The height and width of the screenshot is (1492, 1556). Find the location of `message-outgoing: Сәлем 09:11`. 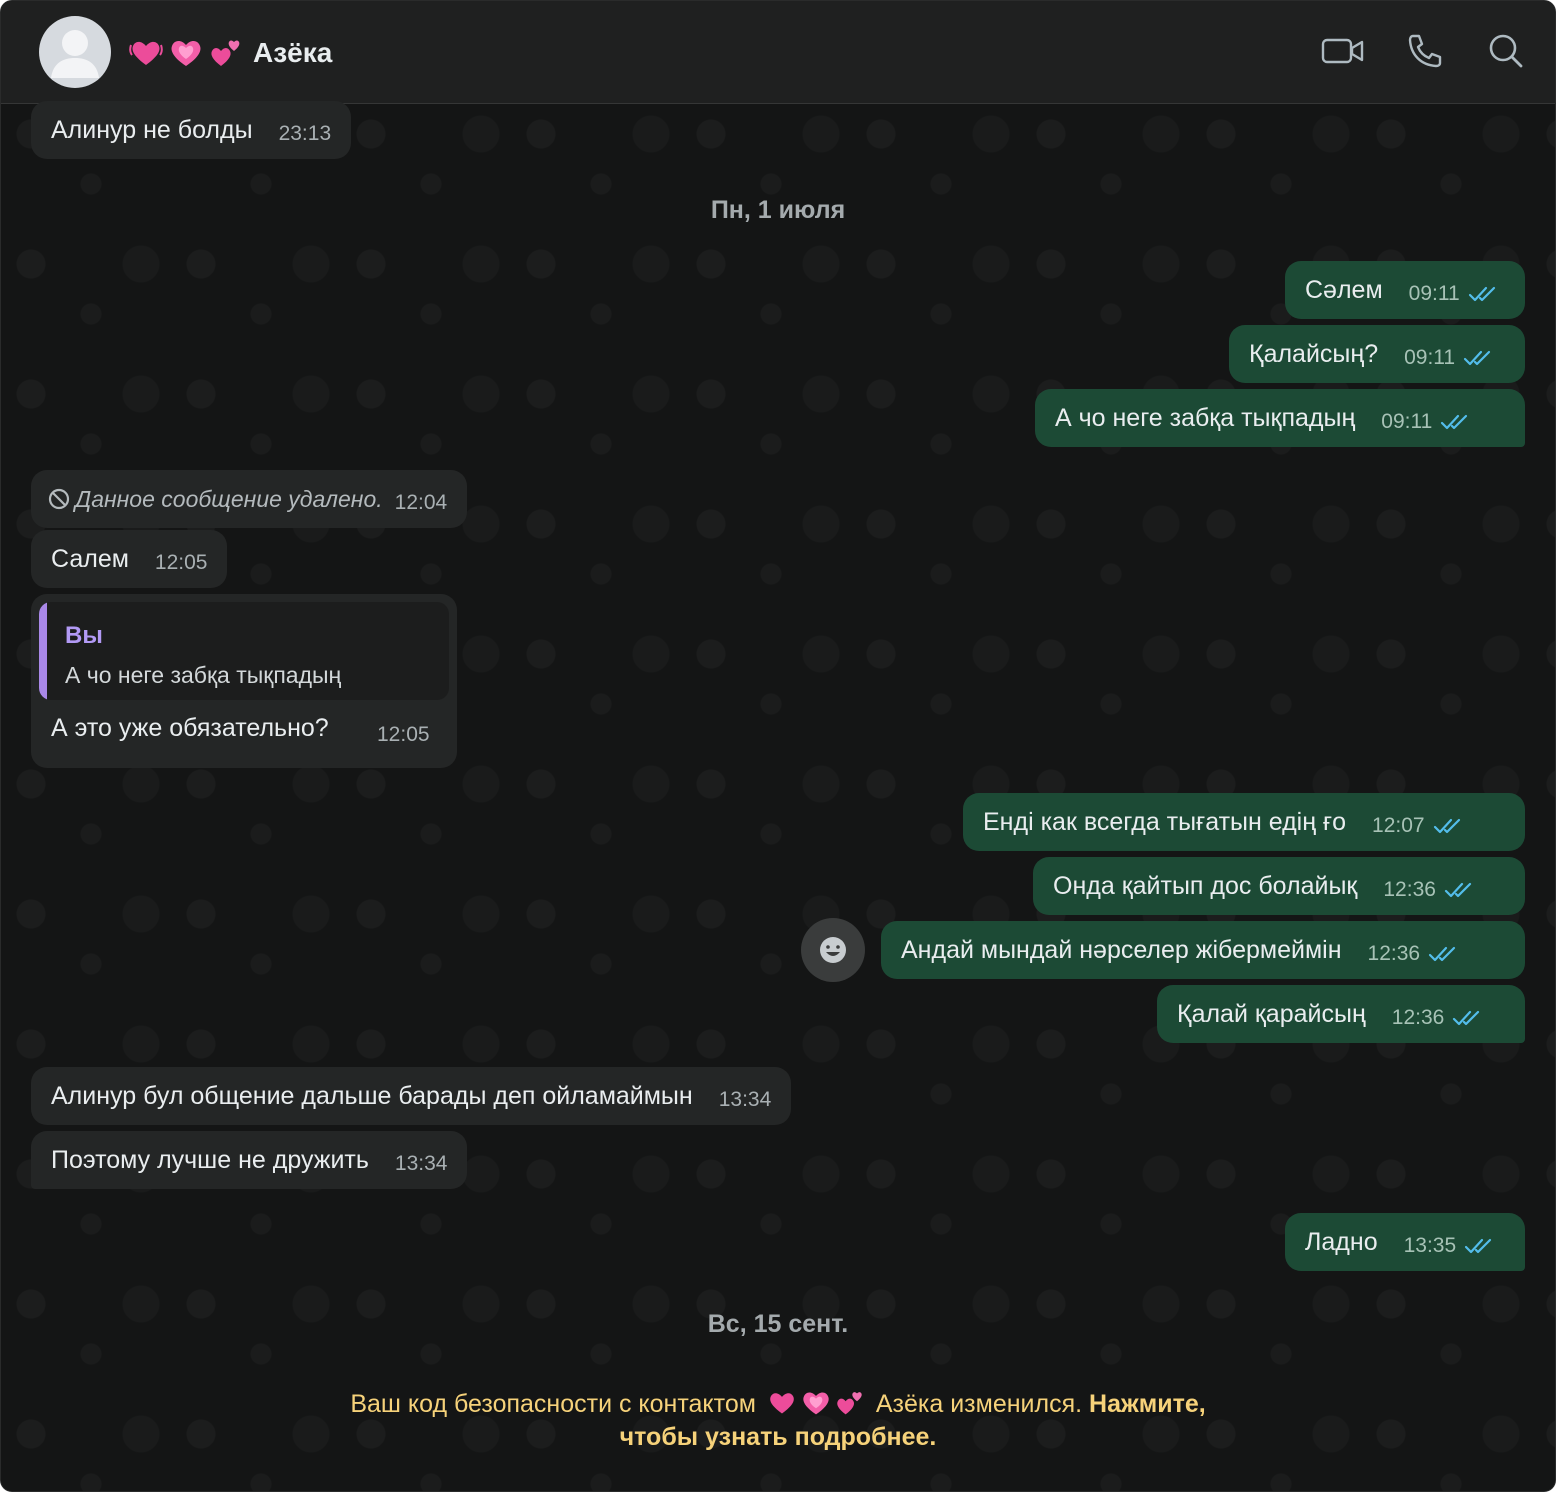

message-outgoing: Сәлем 09:11 is located at coordinates (1405, 290).